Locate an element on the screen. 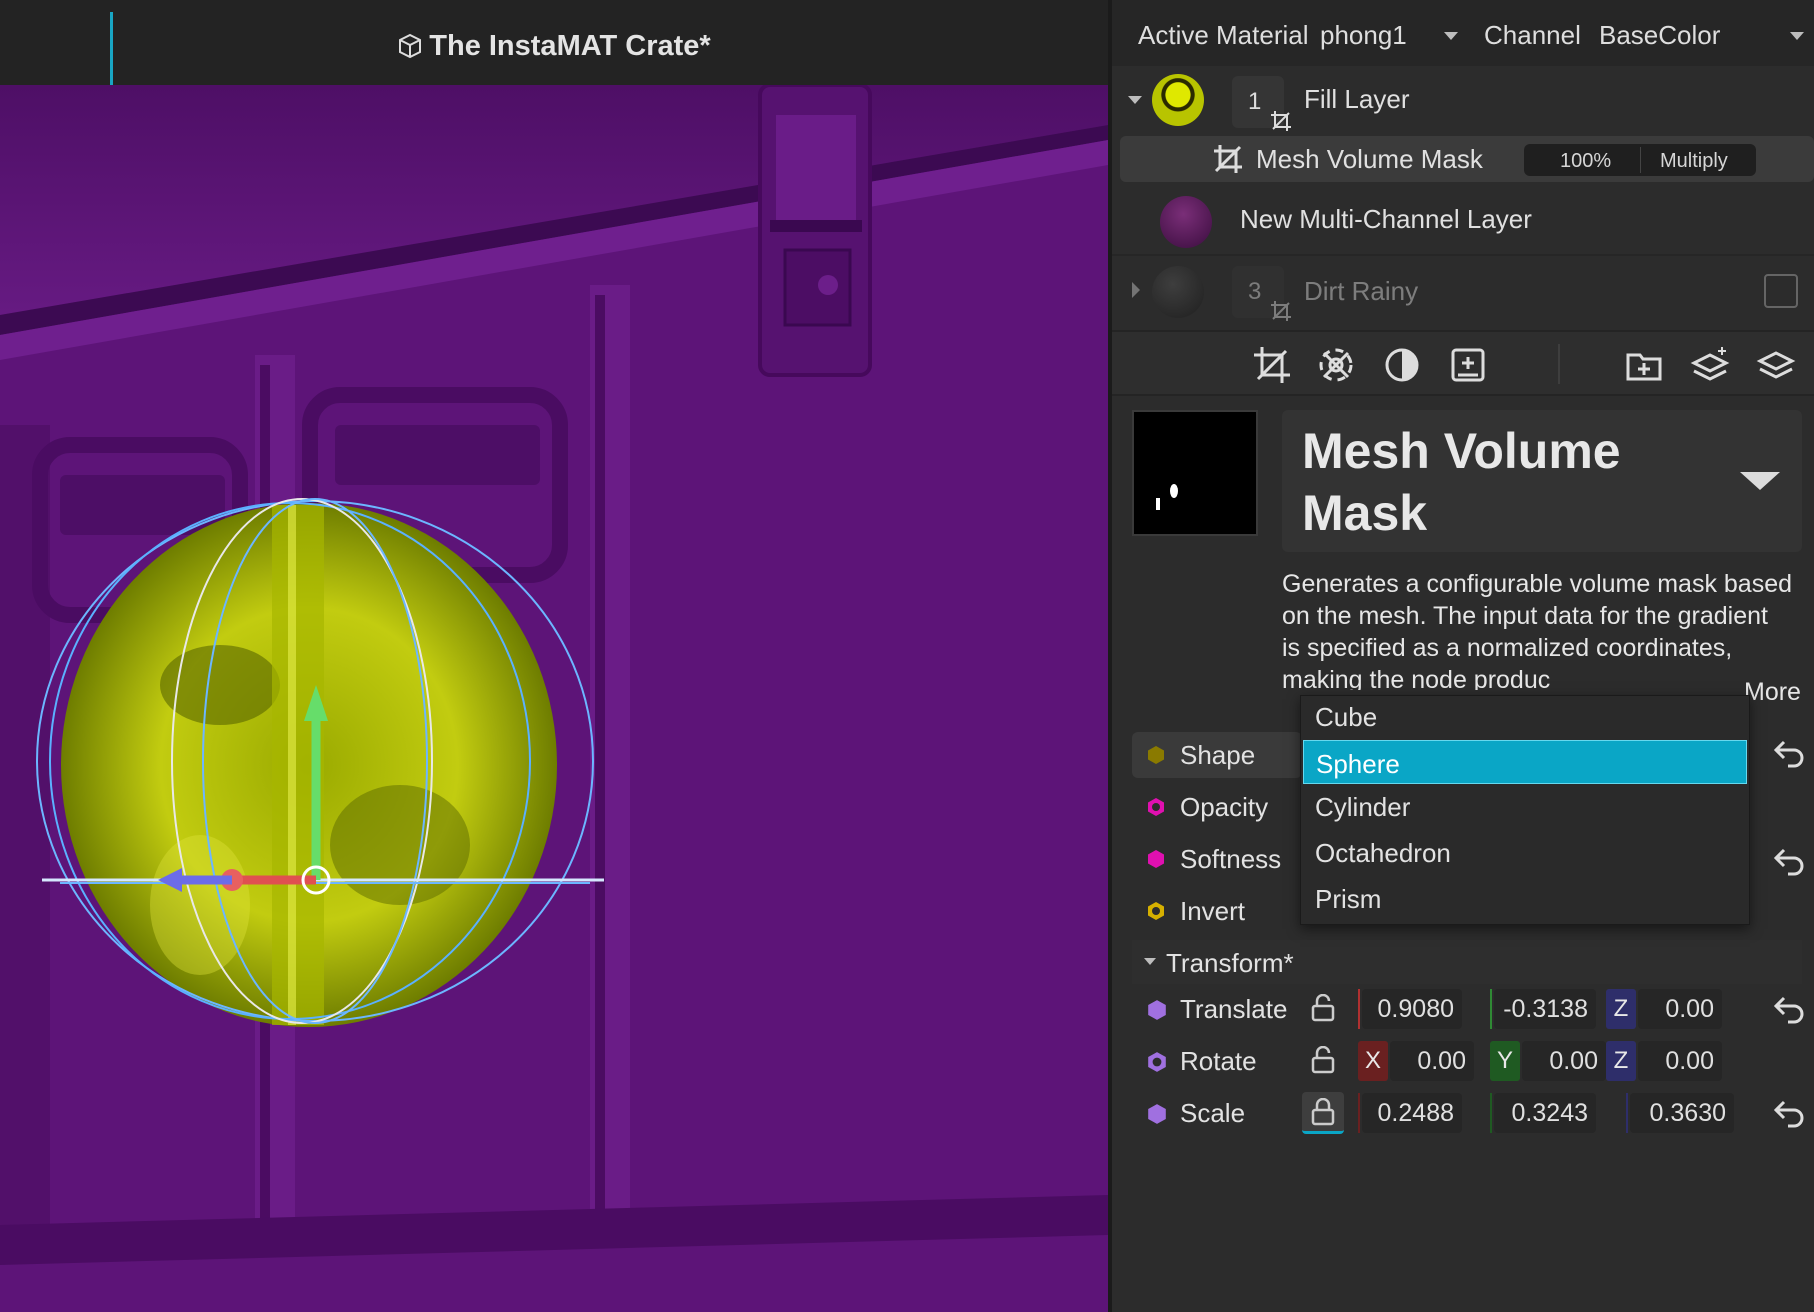  property-shape: Shape is located at coordinates (1217, 755).